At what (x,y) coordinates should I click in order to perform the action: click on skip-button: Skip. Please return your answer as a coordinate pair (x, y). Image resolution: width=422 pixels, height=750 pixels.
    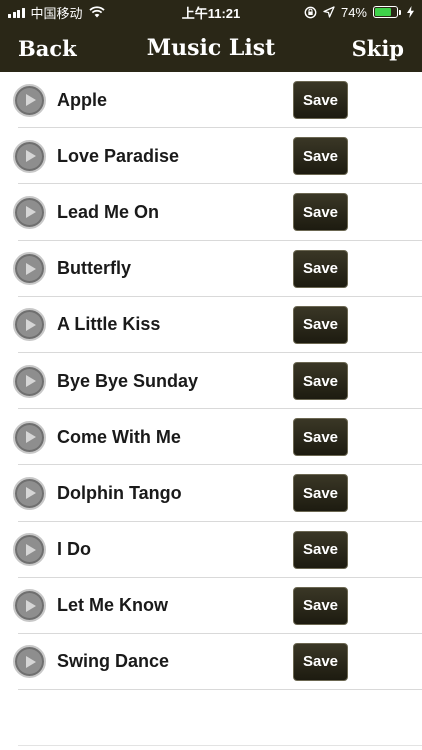
    Looking at the image, I should click on (378, 48).